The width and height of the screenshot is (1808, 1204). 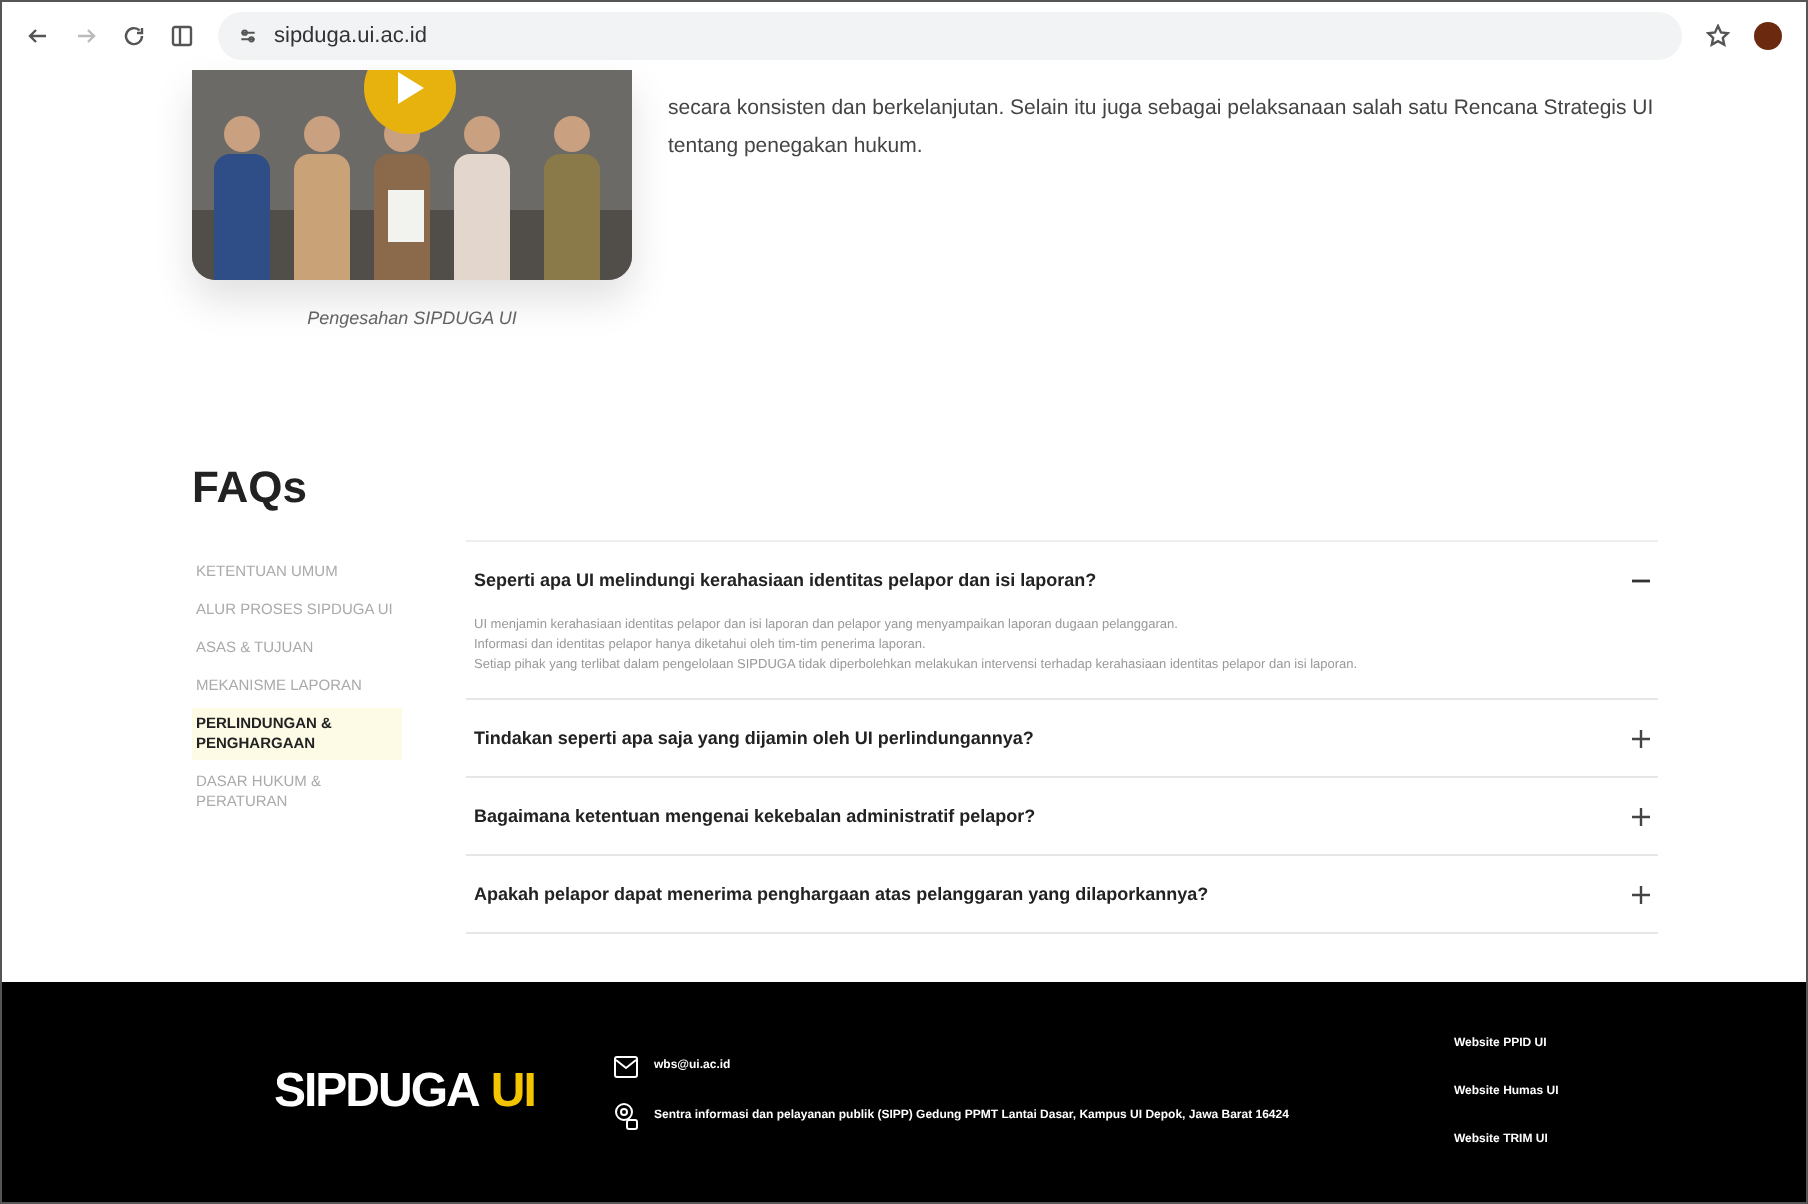 I want to click on intro-paragraph: secara konsisten dan berkelanjutan. Selain itu juga sebagai pelaksanaan salah satu Rencana Strategis UI tentang penegakan hukum., so click(x=1162, y=128).